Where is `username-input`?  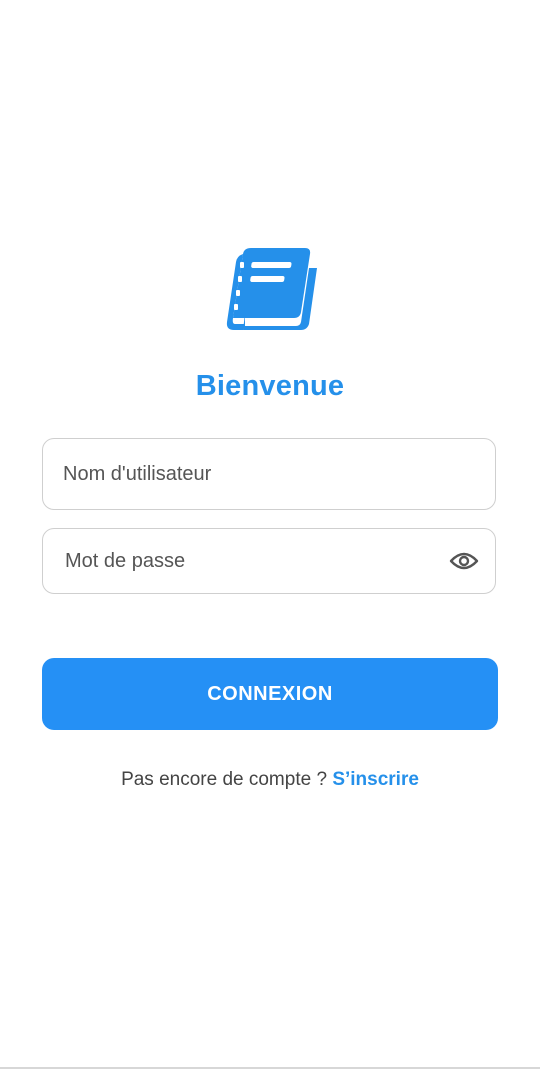 username-input is located at coordinates (268, 474).